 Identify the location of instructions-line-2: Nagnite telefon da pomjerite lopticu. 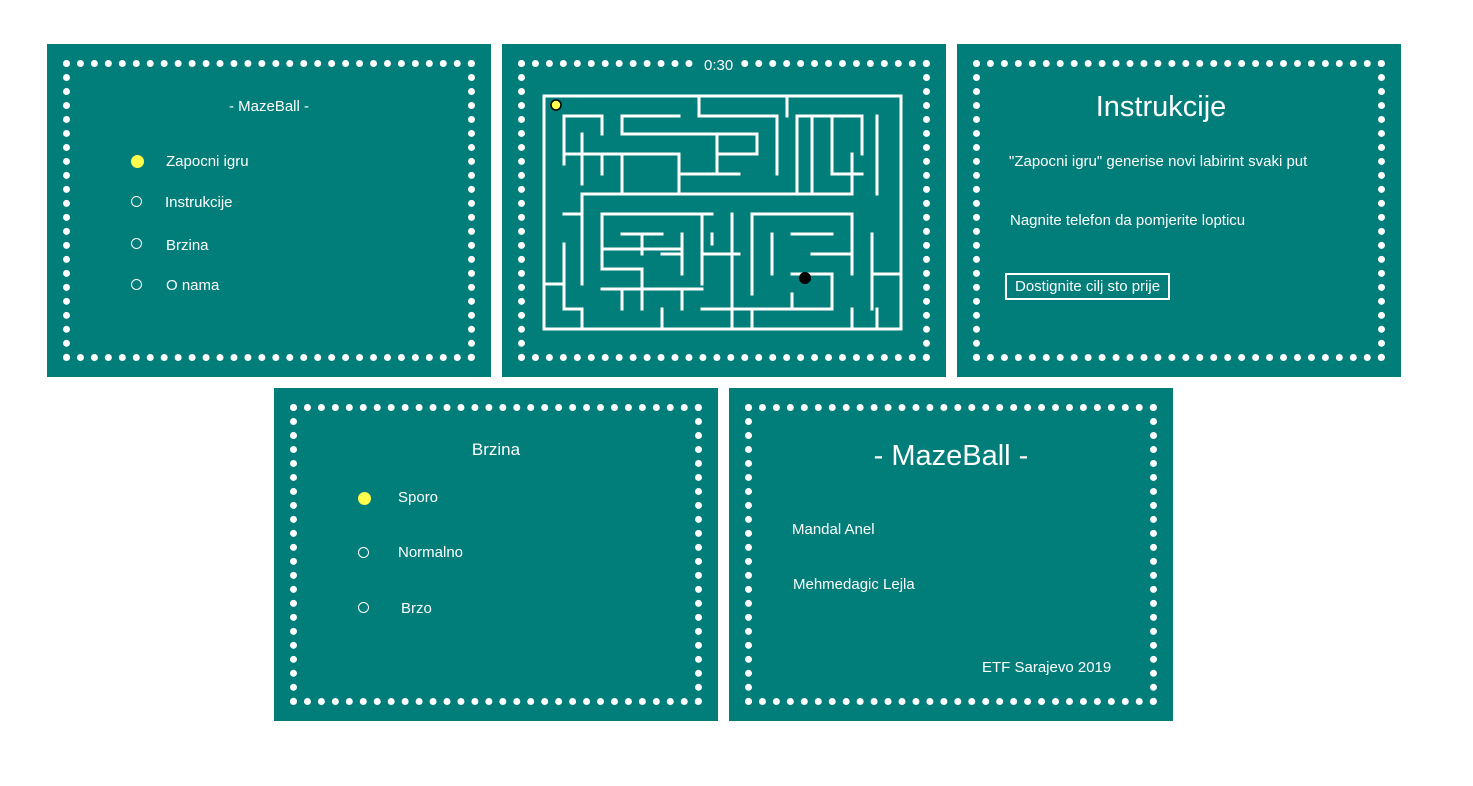
(1128, 220).